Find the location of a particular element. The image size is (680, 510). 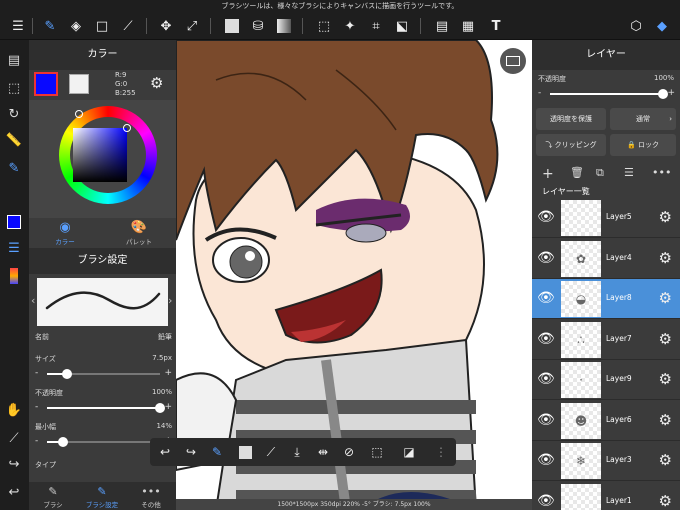

tab-brush: ✎ ブラシ is located at coordinates (53, 497).